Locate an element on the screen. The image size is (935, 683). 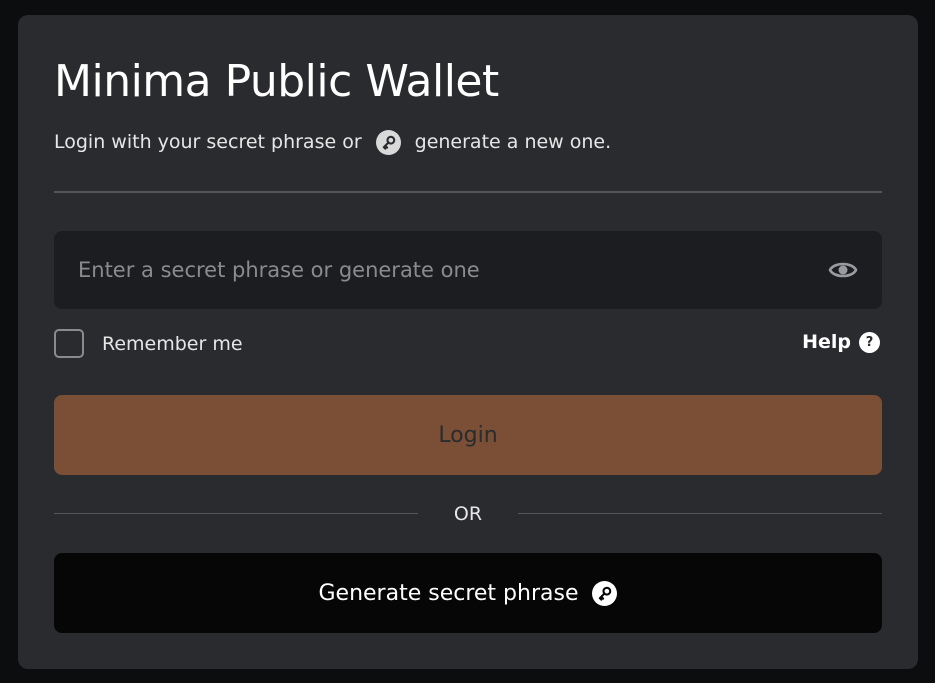
header-divider is located at coordinates (468, 192).